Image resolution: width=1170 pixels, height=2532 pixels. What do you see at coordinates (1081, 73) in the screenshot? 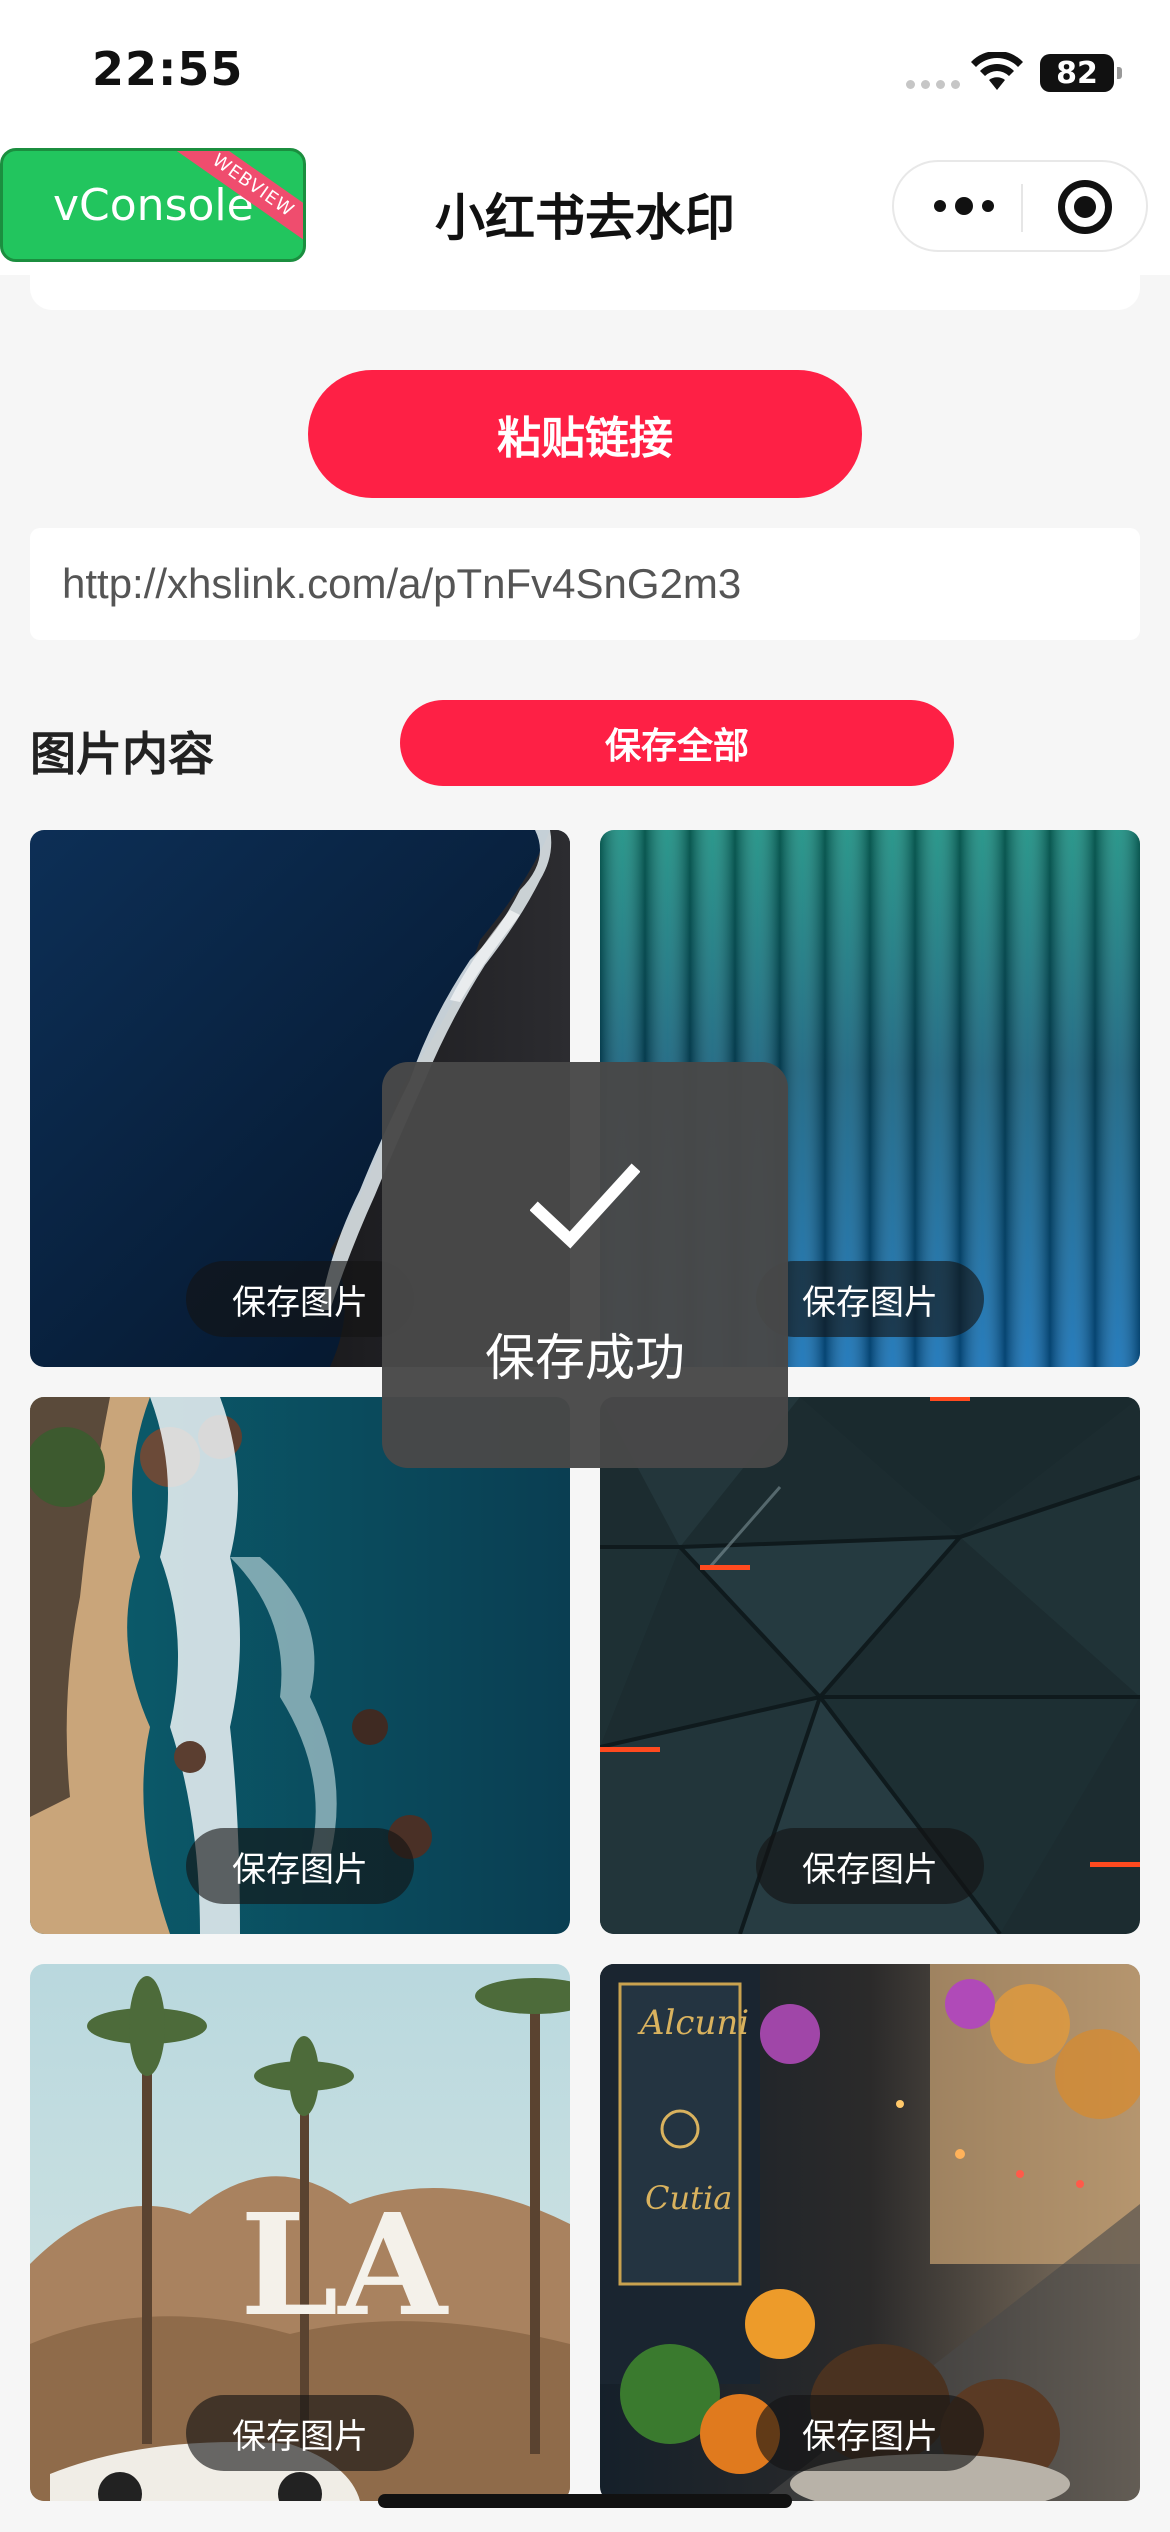
I see `battery-icon: 82` at bounding box center [1081, 73].